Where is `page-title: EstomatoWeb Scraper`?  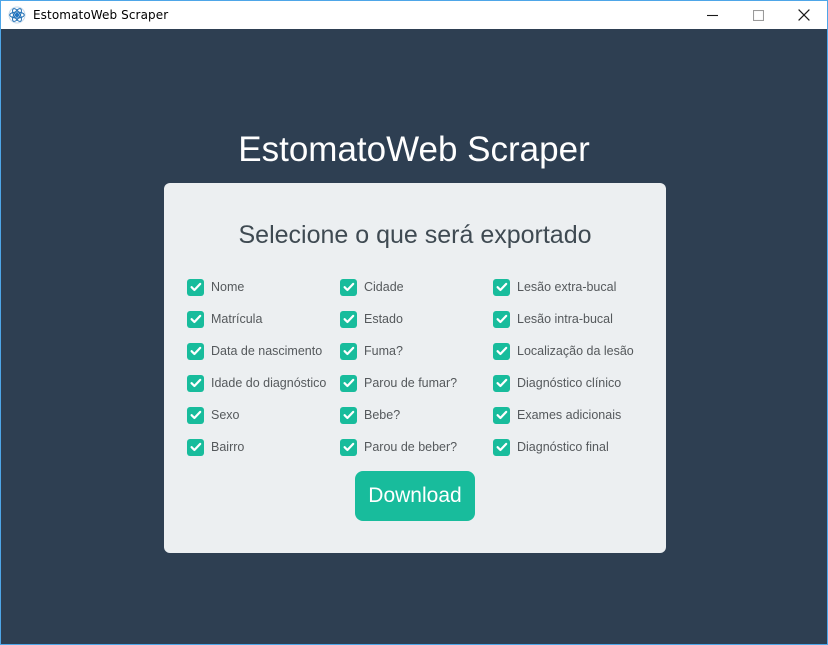
page-title: EstomatoWeb Scraper is located at coordinates (414, 149).